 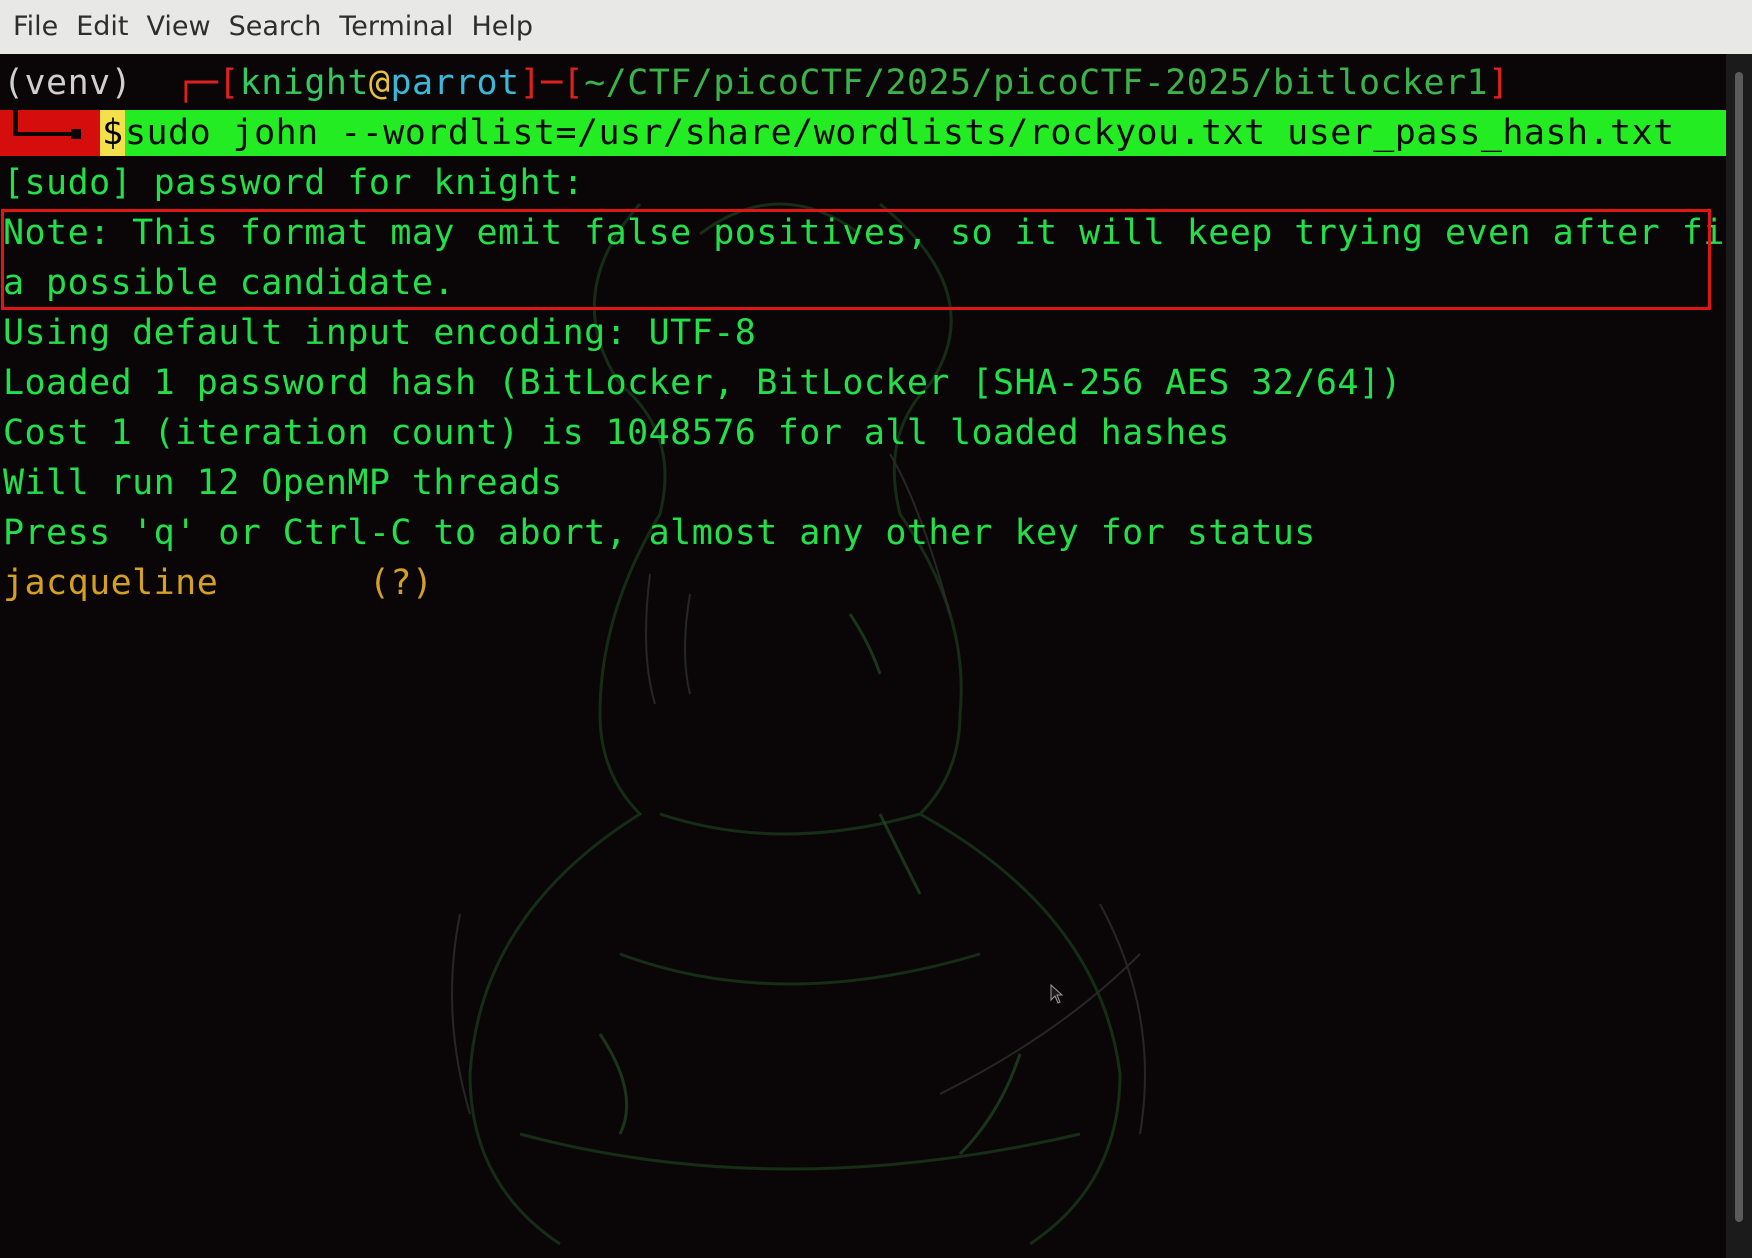 I want to click on menu-help: Help, so click(x=502, y=27).